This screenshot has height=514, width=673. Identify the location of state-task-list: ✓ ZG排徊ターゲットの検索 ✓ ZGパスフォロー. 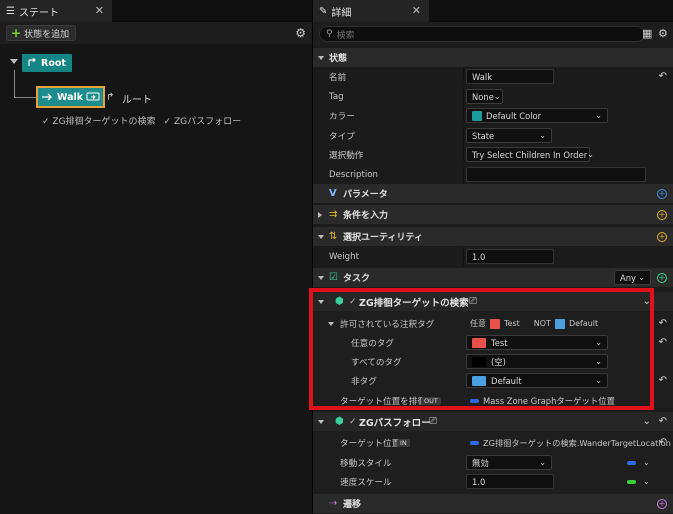
(141, 120).